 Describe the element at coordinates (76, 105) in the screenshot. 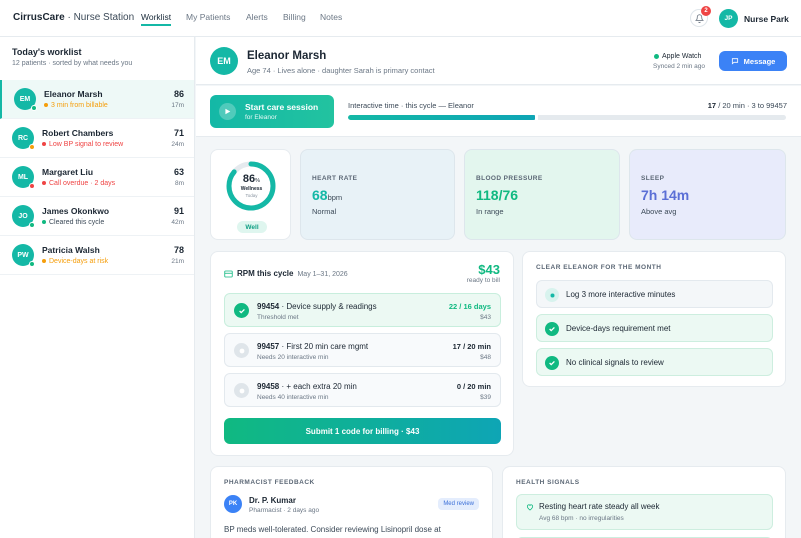

I see `patient-status: 3 min from billable` at that location.